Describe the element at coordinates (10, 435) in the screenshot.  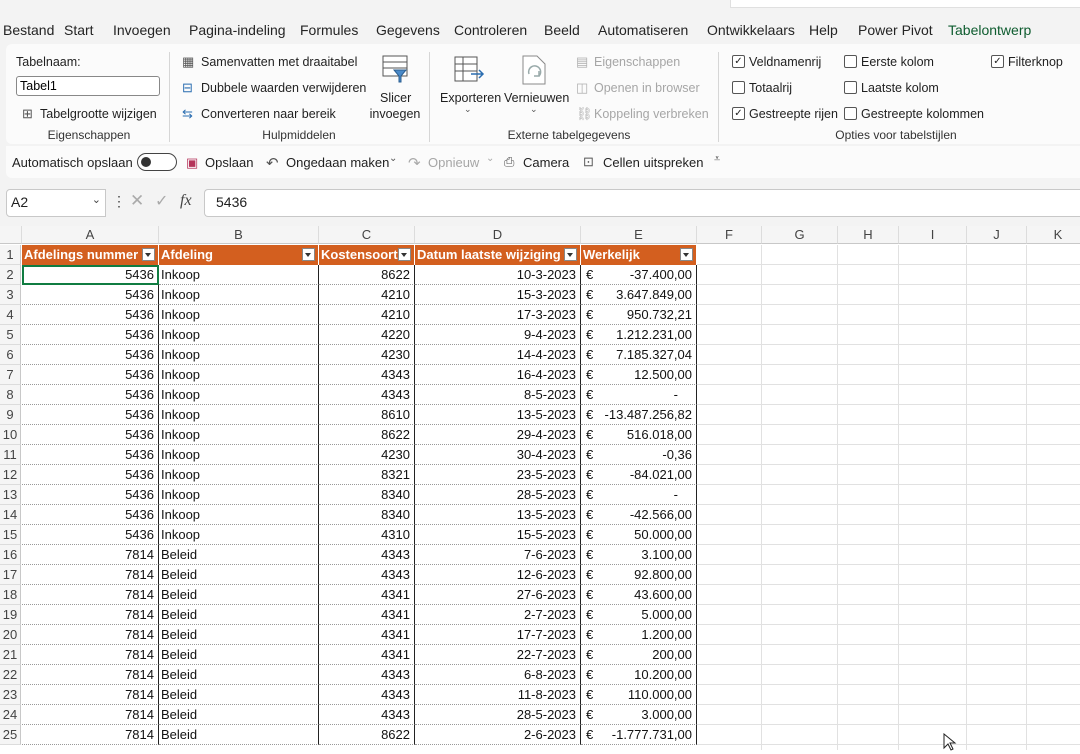
I see `row-header: 10` at that location.